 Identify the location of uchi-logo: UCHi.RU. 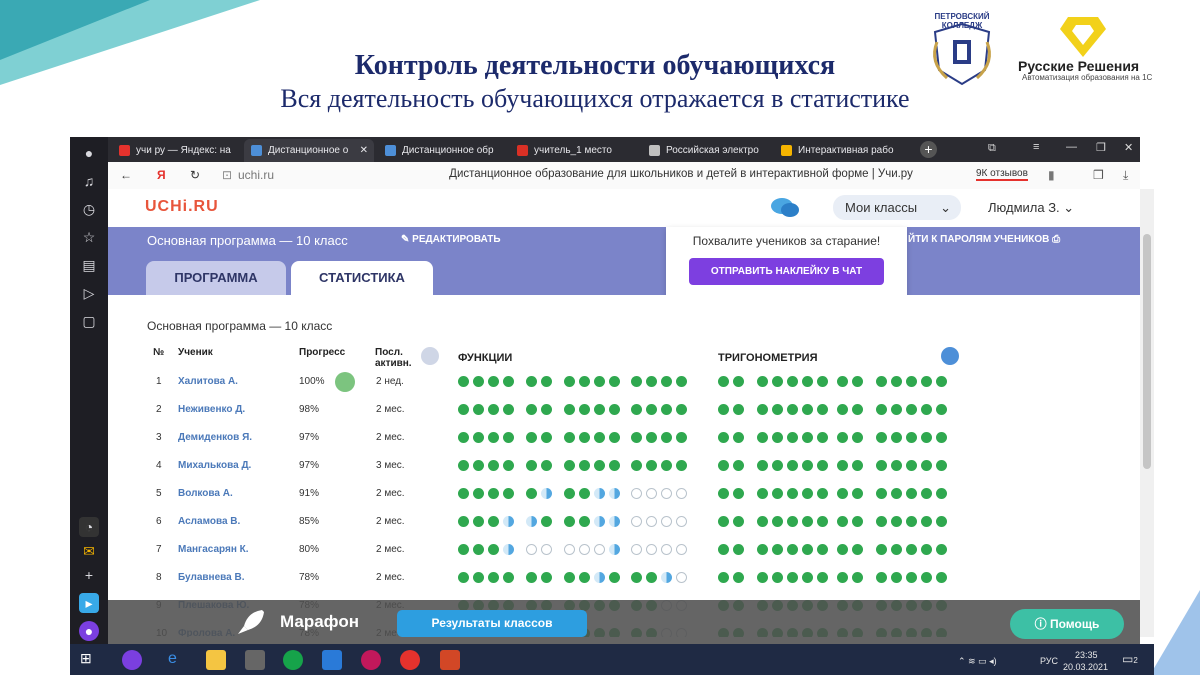
(182, 207).